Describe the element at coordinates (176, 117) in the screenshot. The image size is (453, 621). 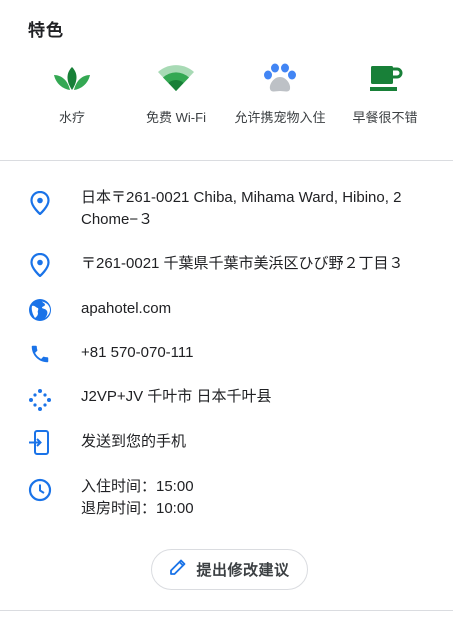
I see `feature-wifi-label: 免费 Wi-Fi` at that location.